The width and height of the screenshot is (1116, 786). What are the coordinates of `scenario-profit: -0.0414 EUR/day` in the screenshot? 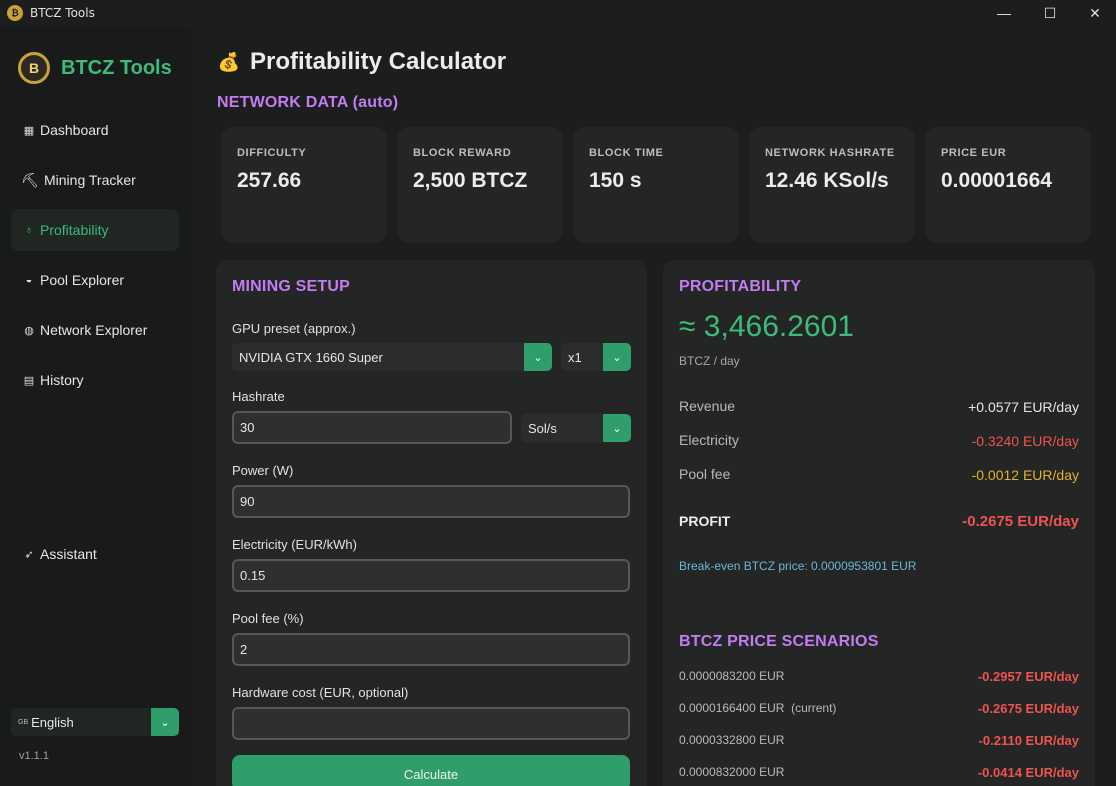 It's located at (1028, 772).